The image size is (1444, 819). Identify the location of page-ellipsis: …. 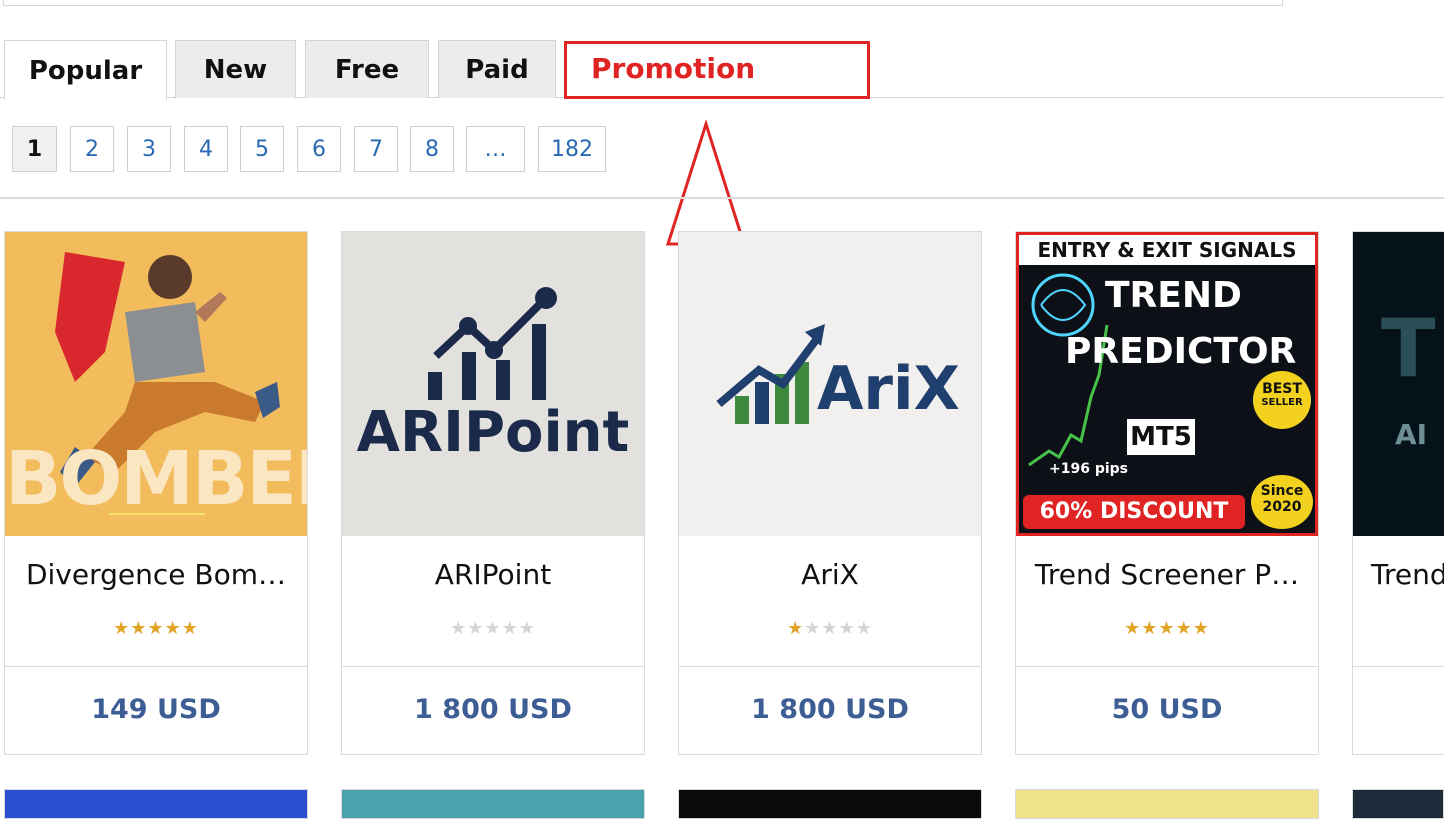
(495, 149).